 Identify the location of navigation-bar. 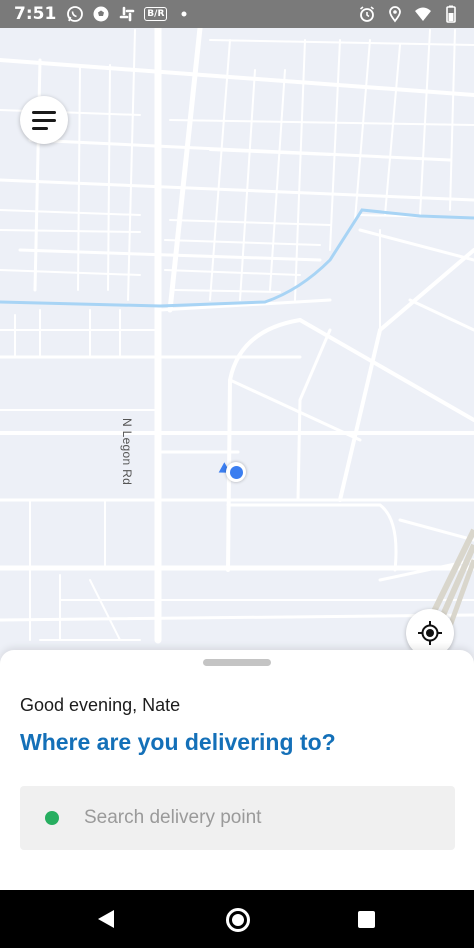
(237, 919).